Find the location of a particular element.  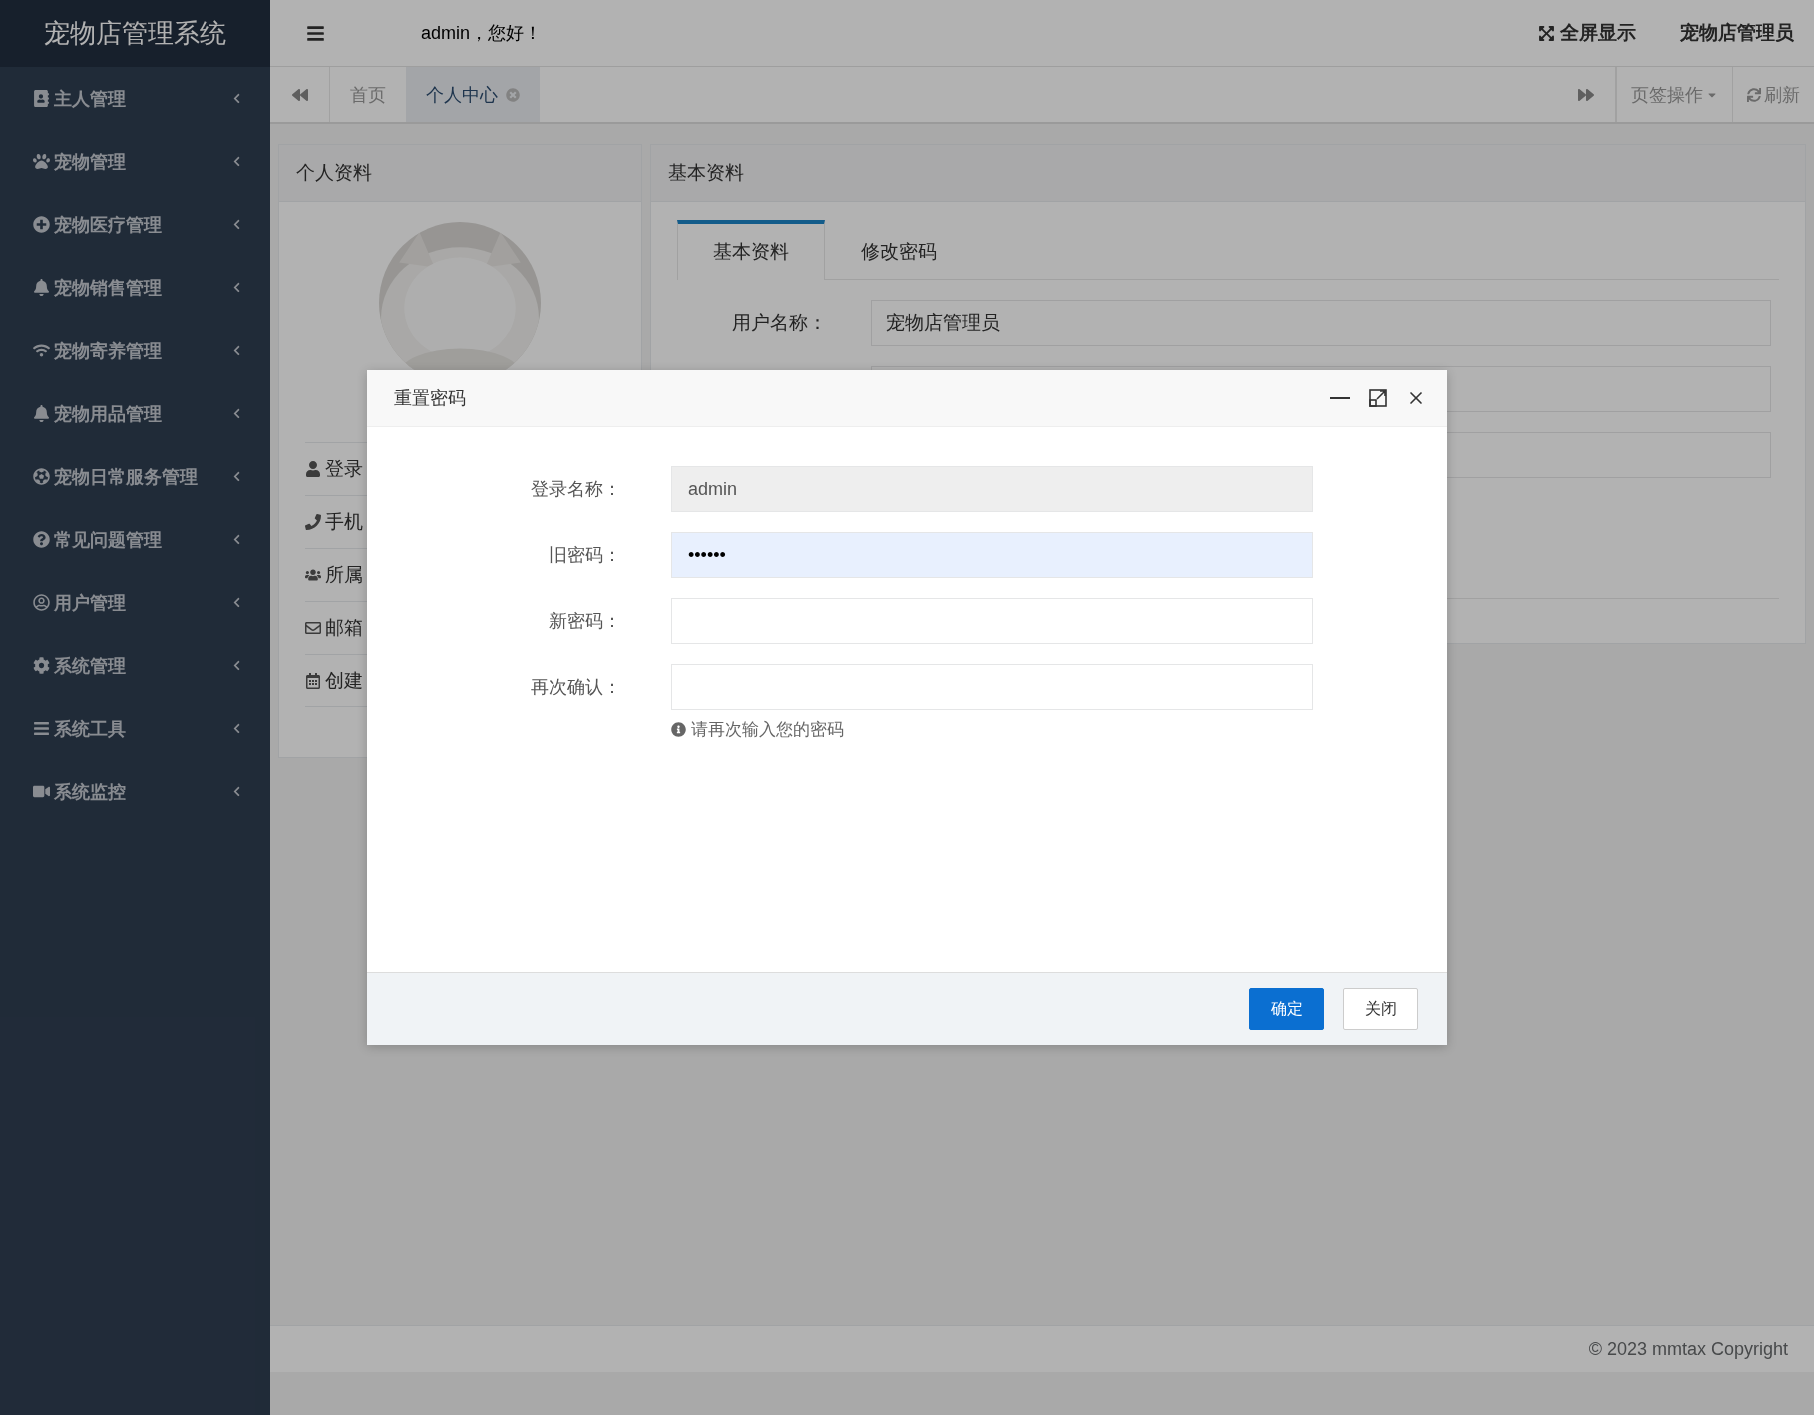

fullscreen-icon is located at coordinates (1546, 33).